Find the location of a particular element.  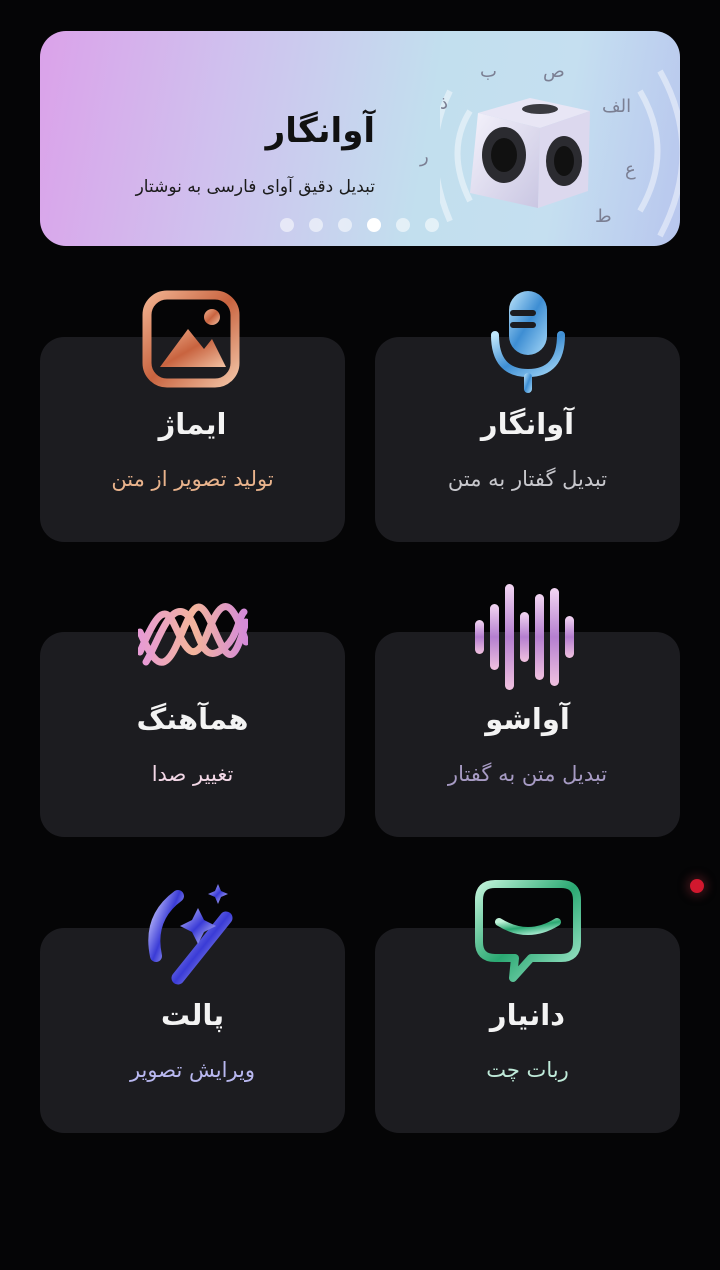

service-card-hamahang: همآهنگ تغییر صدا is located at coordinates (192, 720).